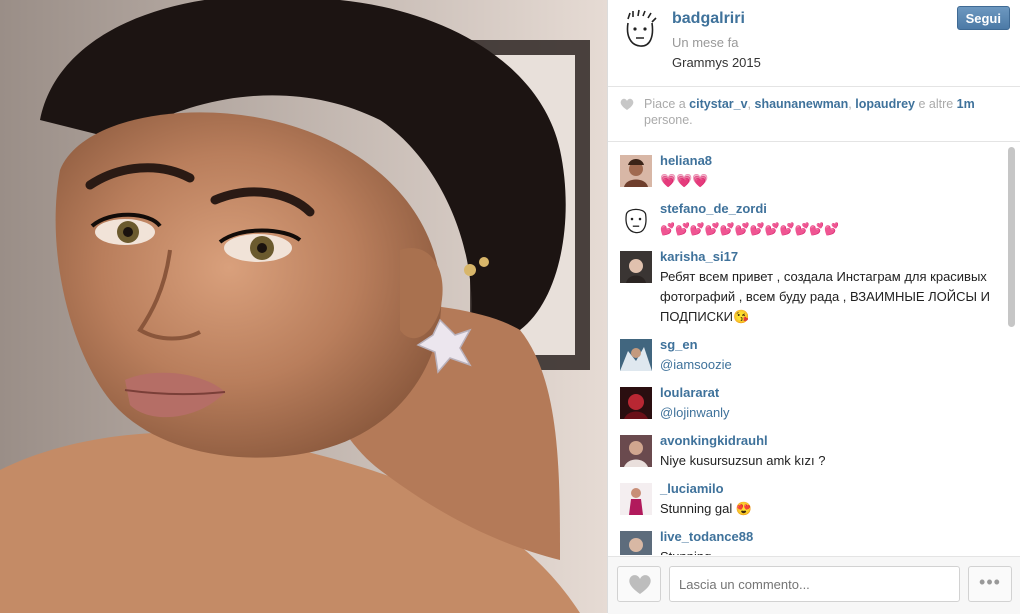 The image size is (1020, 614). I want to click on commenter-username: loulararat, so click(689, 392).